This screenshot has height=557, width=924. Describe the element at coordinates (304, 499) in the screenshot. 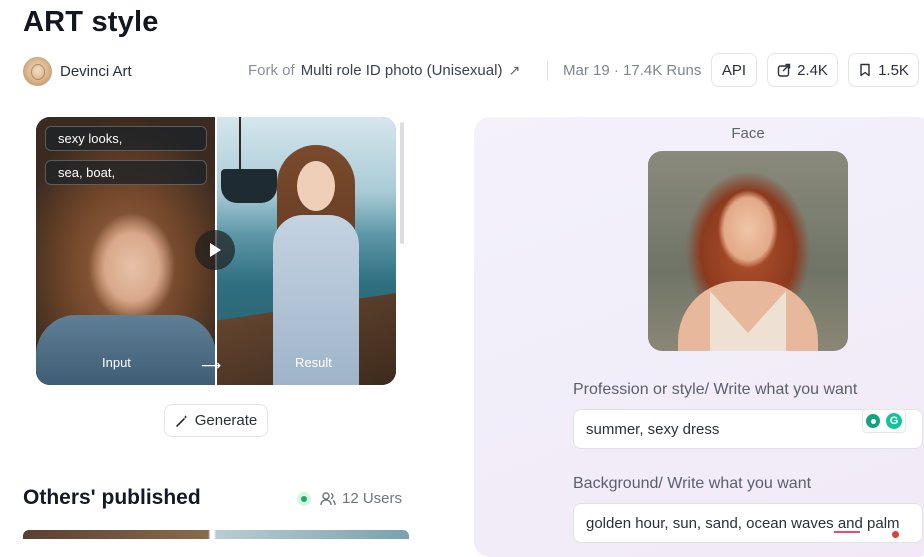

I see `online-status-icon` at that location.